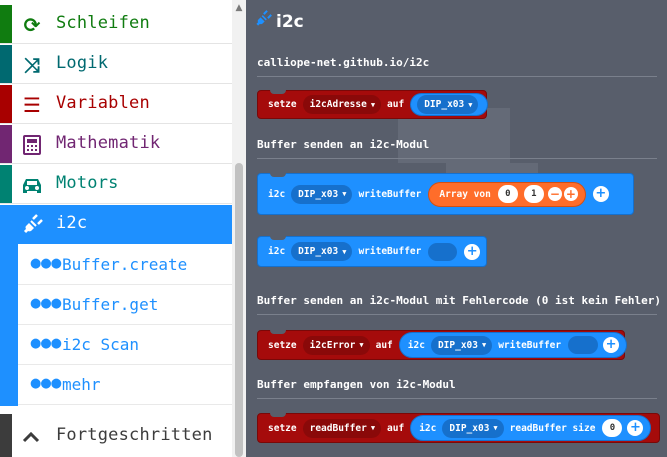 The height and width of the screenshot is (457, 667). What do you see at coordinates (32, 105) in the screenshot?
I see `list-icon: ☰` at bounding box center [32, 105].